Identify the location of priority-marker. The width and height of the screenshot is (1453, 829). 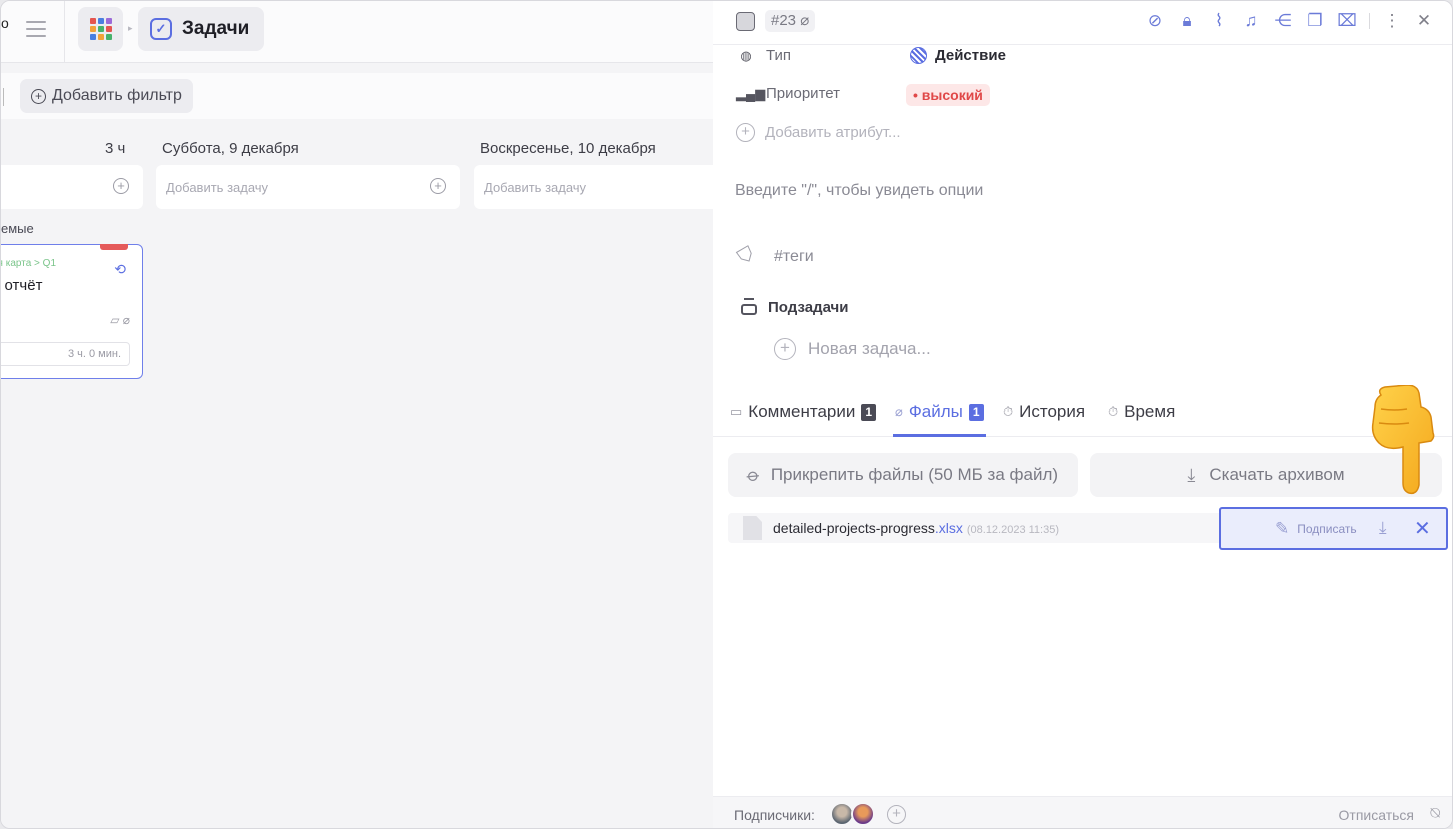
(114, 247).